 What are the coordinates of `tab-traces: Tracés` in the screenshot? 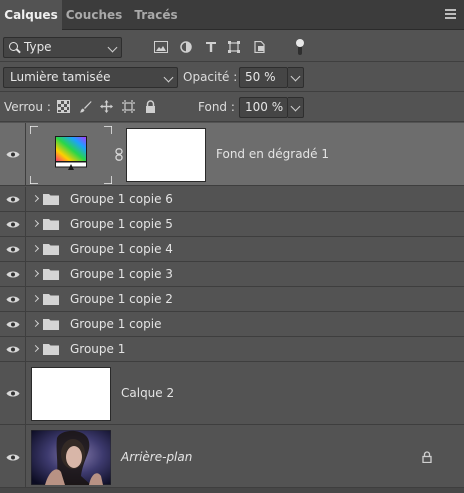 It's located at (156, 15).